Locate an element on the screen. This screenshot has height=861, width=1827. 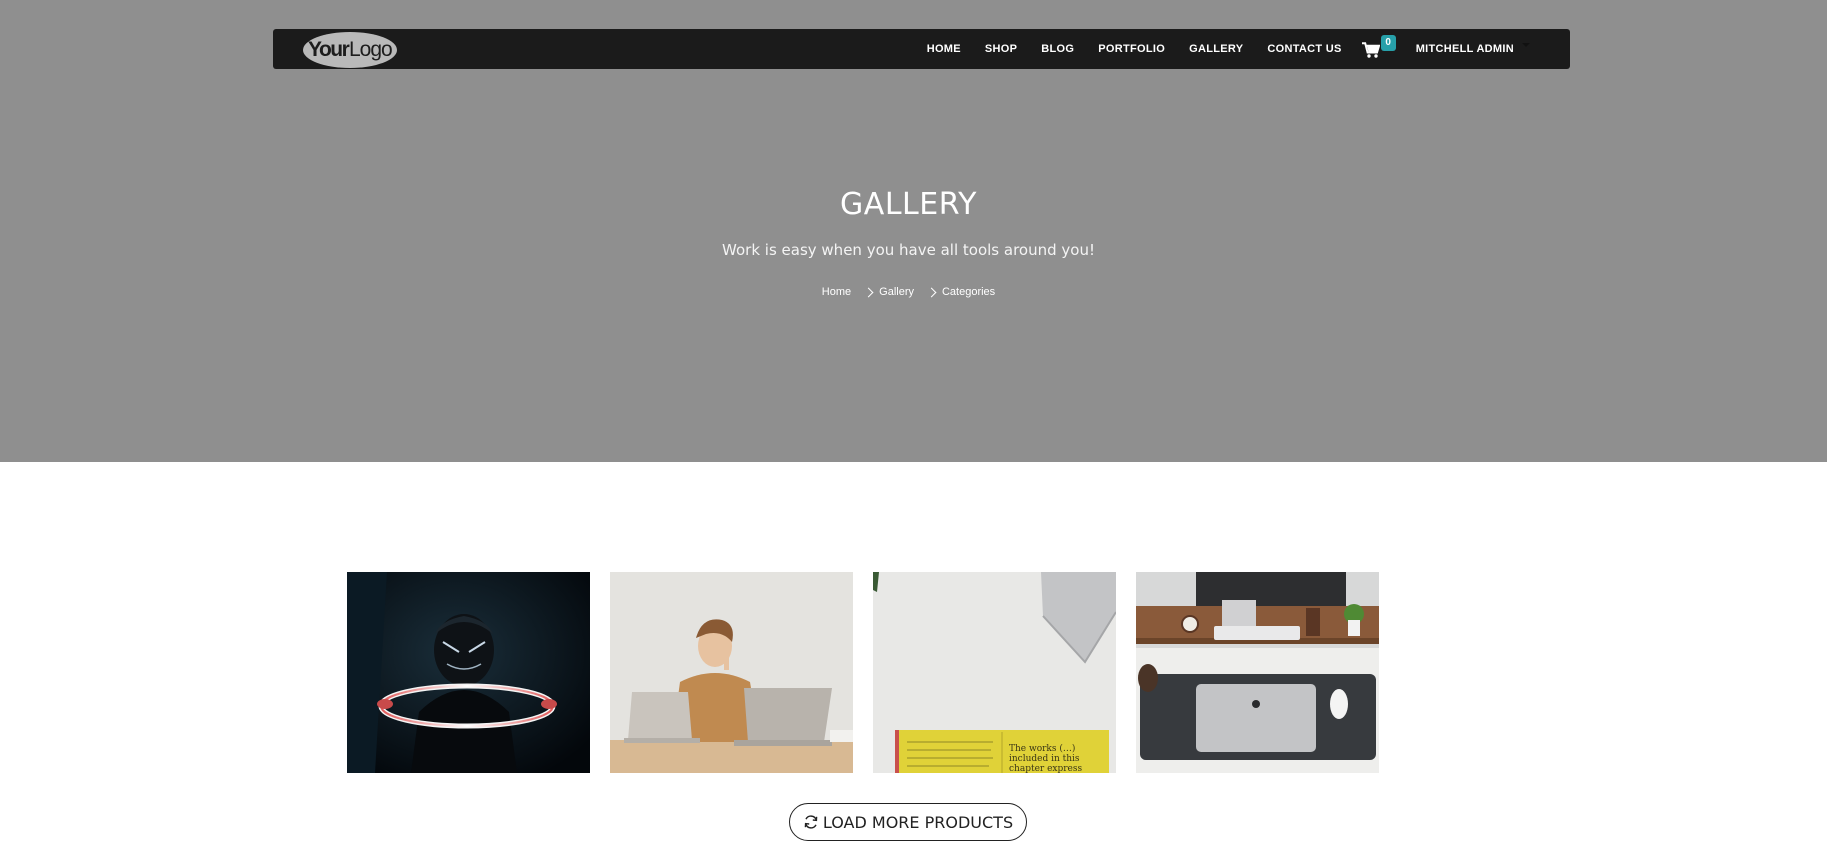
load-more-label: LOAD MORE PRODUCTS is located at coordinates (918, 822).